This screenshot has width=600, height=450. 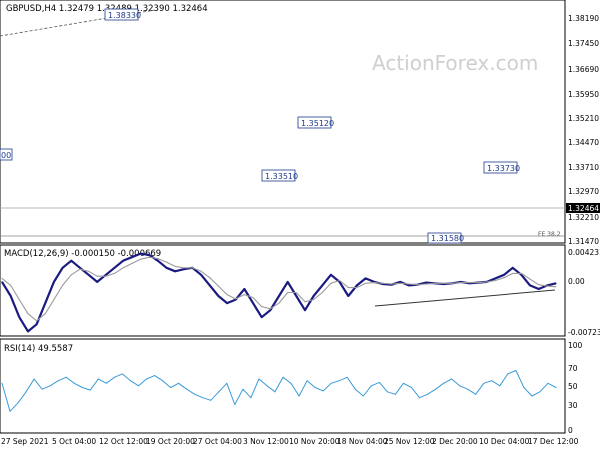 What do you see at coordinates (445, 238) in the screenshot?
I see `price-label-1.31580: 1.31580` at bounding box center [445, 238].